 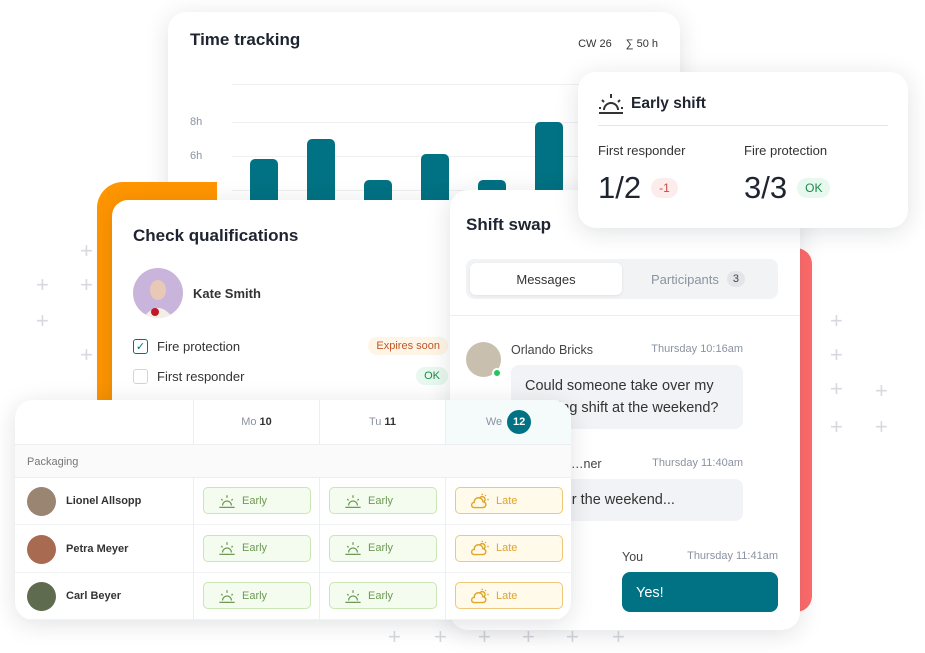 I want to click on qualification-row: ✓ Fire protection Expires soon, so click(x=290, y=346).